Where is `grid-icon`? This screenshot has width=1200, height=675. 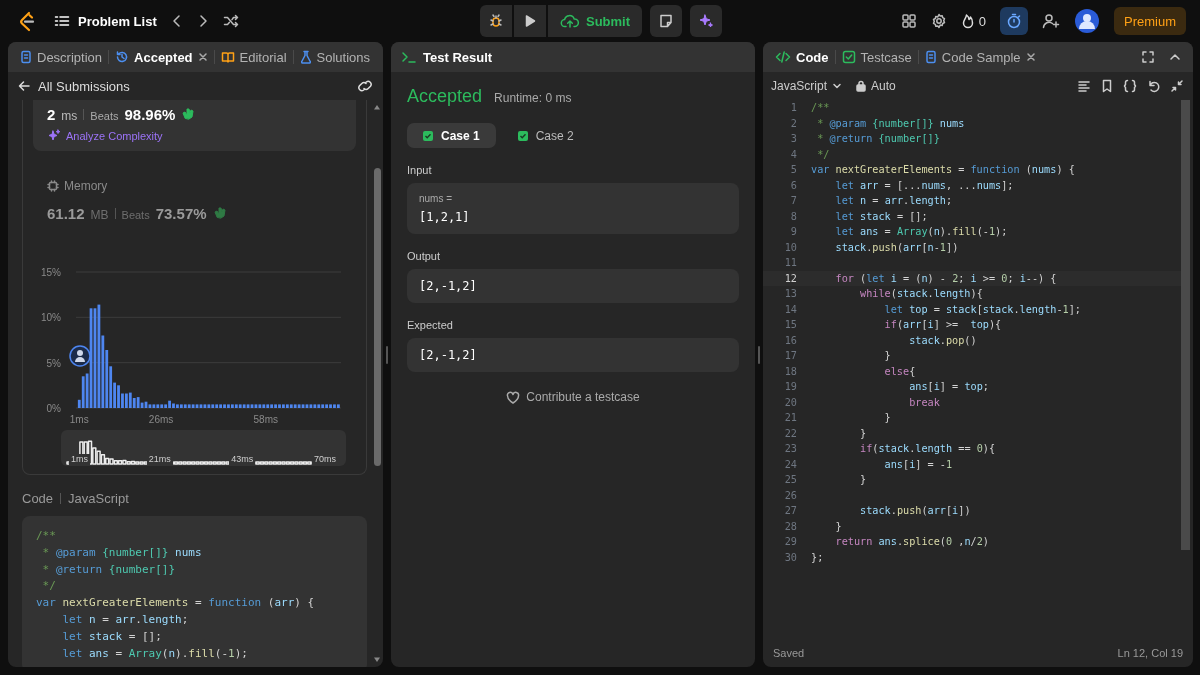
grid-icon is located at coordinates (908, 21).